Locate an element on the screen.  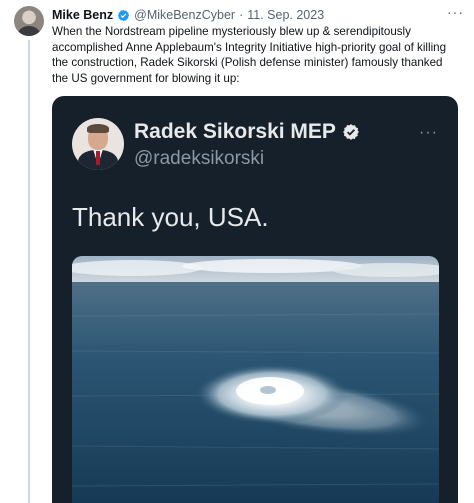
quoted-author-handle: @radeksikorski is located at coordinates (199, 159).